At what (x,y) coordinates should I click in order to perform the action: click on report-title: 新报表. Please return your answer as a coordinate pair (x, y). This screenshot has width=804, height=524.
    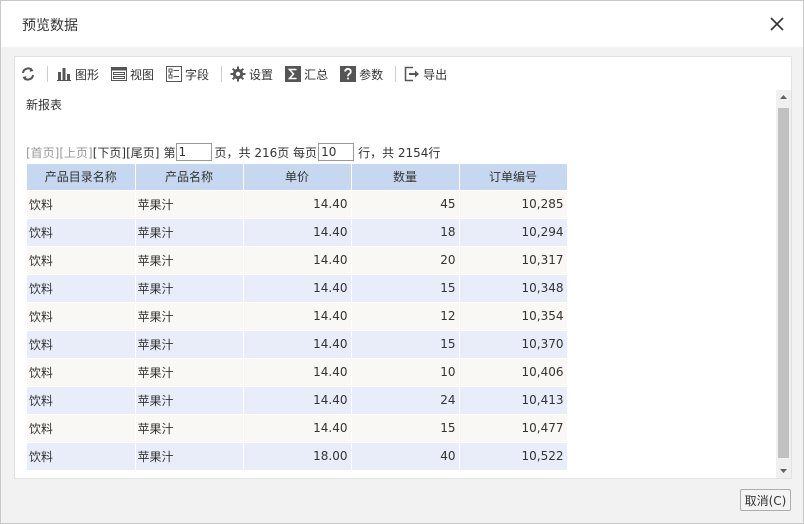
    Looking at the image, I should click on (44, 105).